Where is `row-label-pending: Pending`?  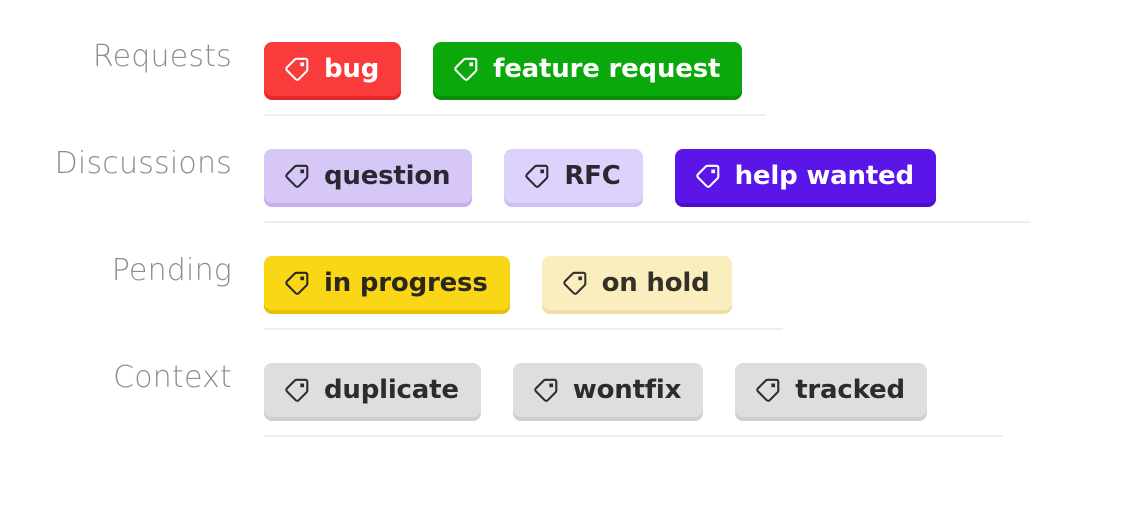
row-label-pending: Pending is located at coordinates (171, 271).